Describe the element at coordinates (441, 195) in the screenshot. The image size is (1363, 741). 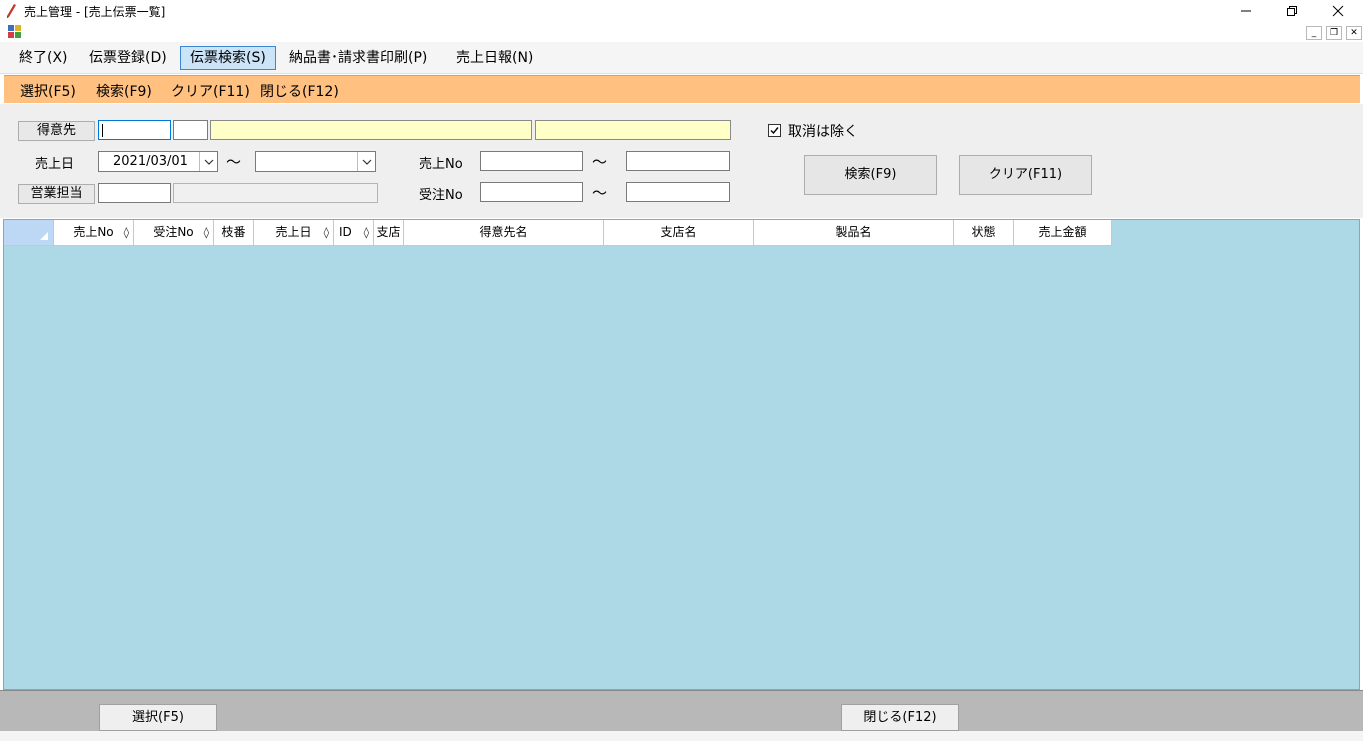
I see `order-no-label: 受注No` at that location.